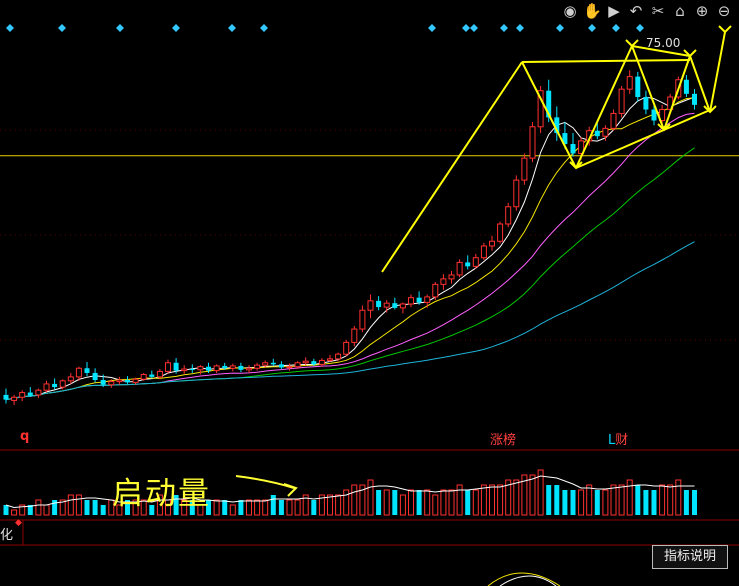  What do you see at coordinates (636, 11) in the screenshot?
I see `undo-icon: ↶` at bounding box center [636, 11].